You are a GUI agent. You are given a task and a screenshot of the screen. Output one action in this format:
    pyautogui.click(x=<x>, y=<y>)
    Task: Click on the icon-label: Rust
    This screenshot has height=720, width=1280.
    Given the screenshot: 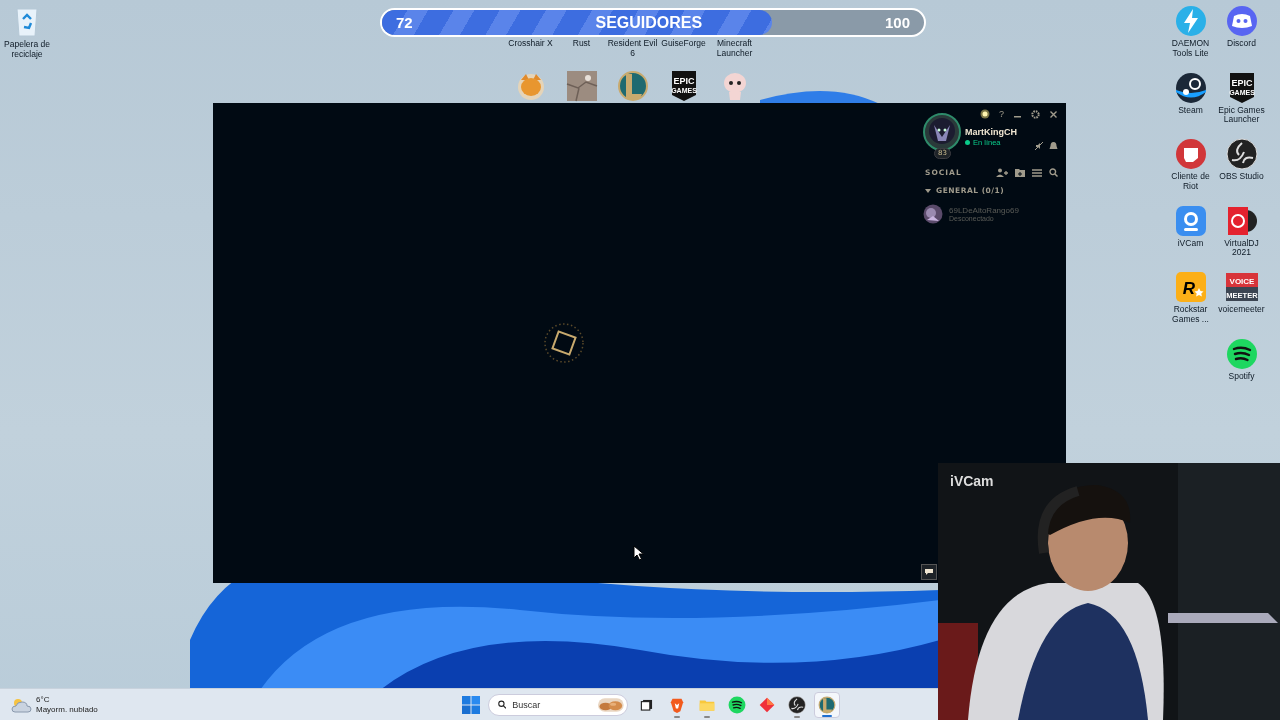 What is the action you would take?
    pyautogui.click(x=581, y=48)
    